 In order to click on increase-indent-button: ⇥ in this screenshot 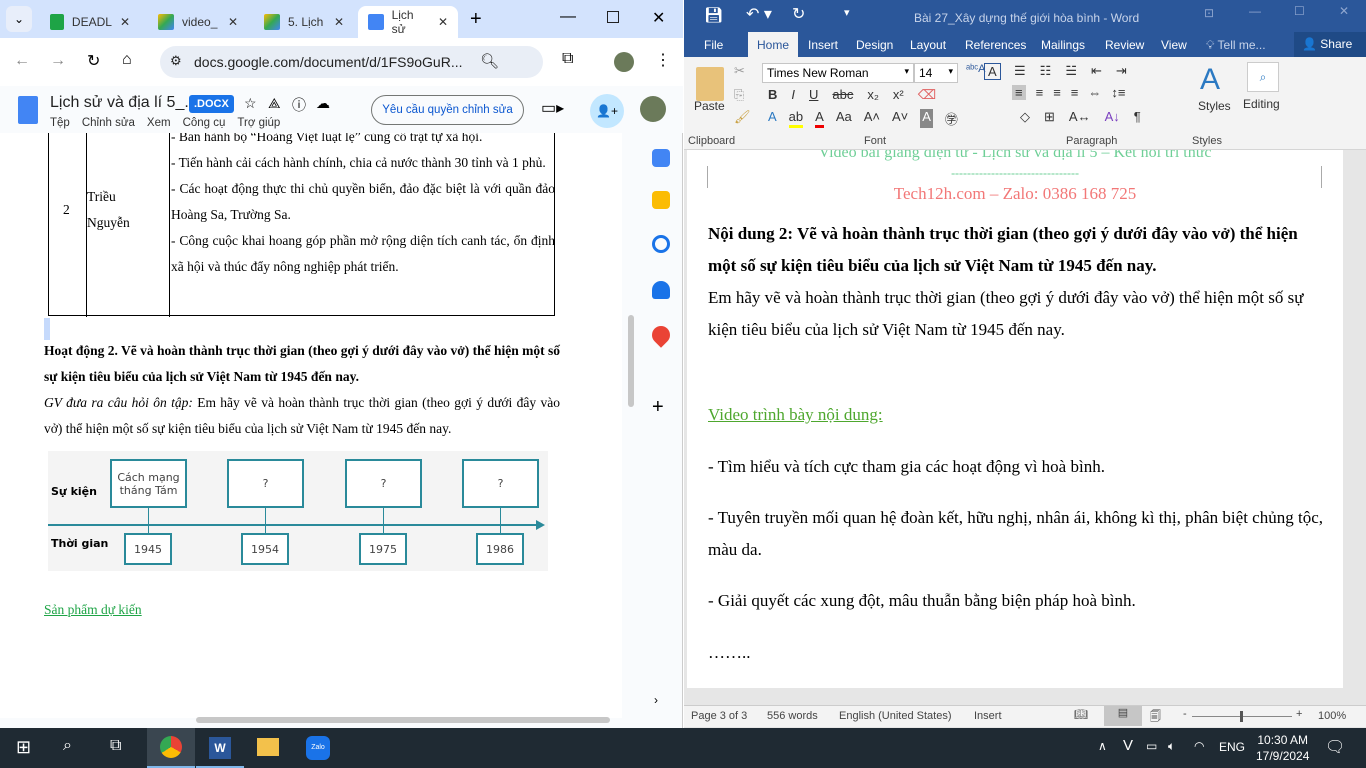, I will do `click(1121, 71)`.